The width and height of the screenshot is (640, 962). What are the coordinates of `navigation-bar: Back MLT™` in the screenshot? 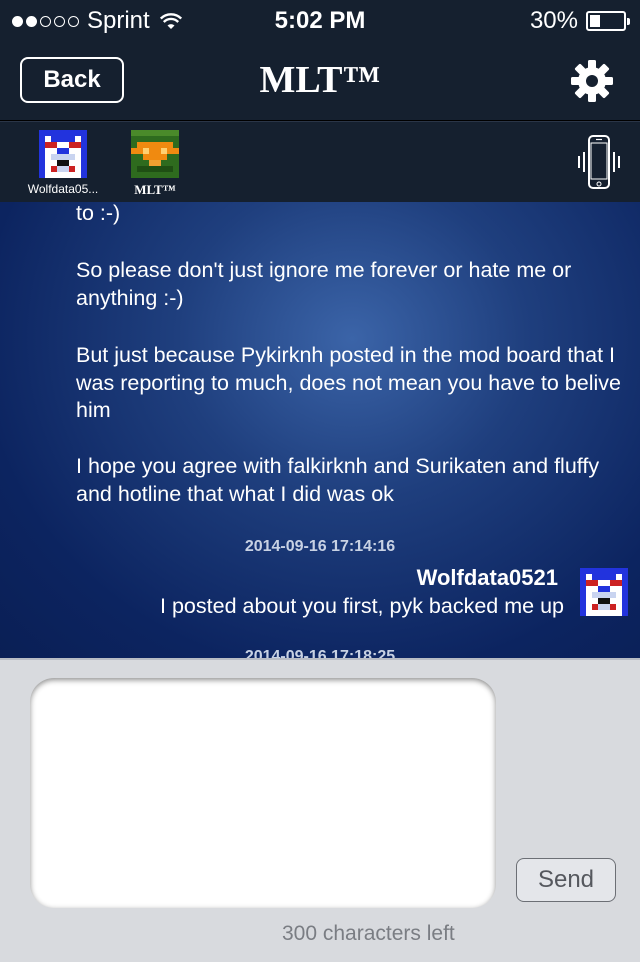 It's located at (320, 80).